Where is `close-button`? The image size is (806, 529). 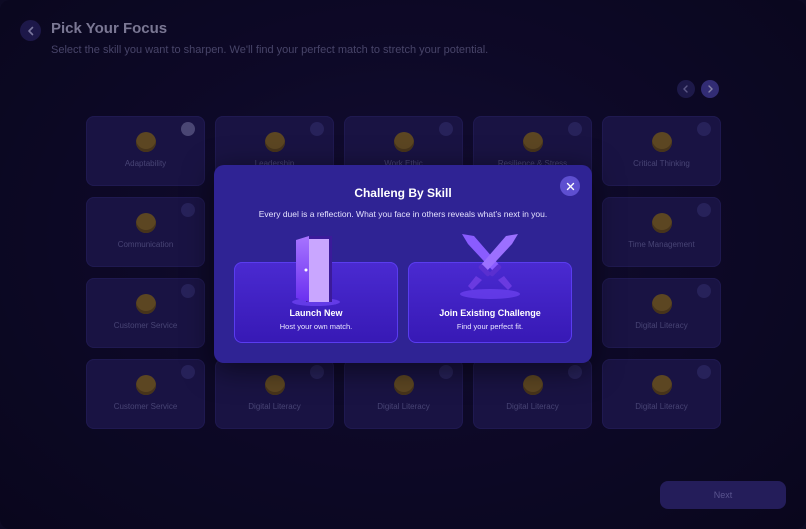 close-button is located at coordinates (570, 186).